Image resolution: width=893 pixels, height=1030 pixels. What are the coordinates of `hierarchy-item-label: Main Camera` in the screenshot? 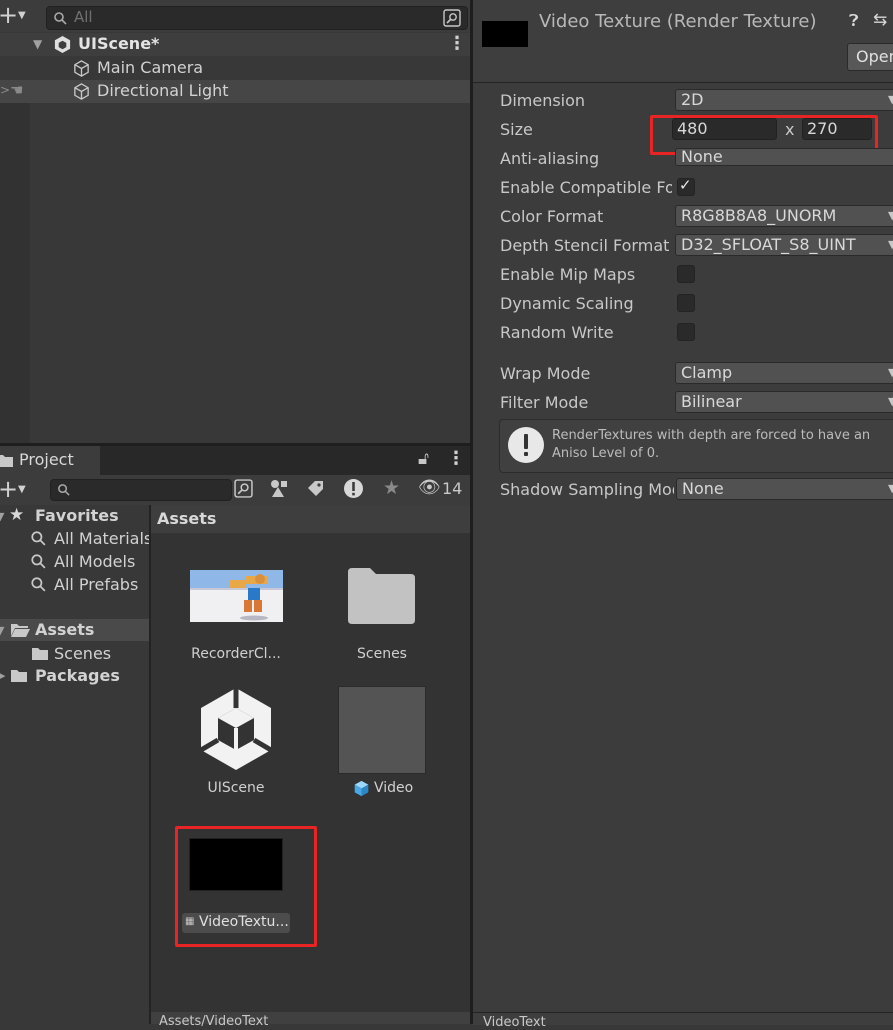 It's located at (150, 67).